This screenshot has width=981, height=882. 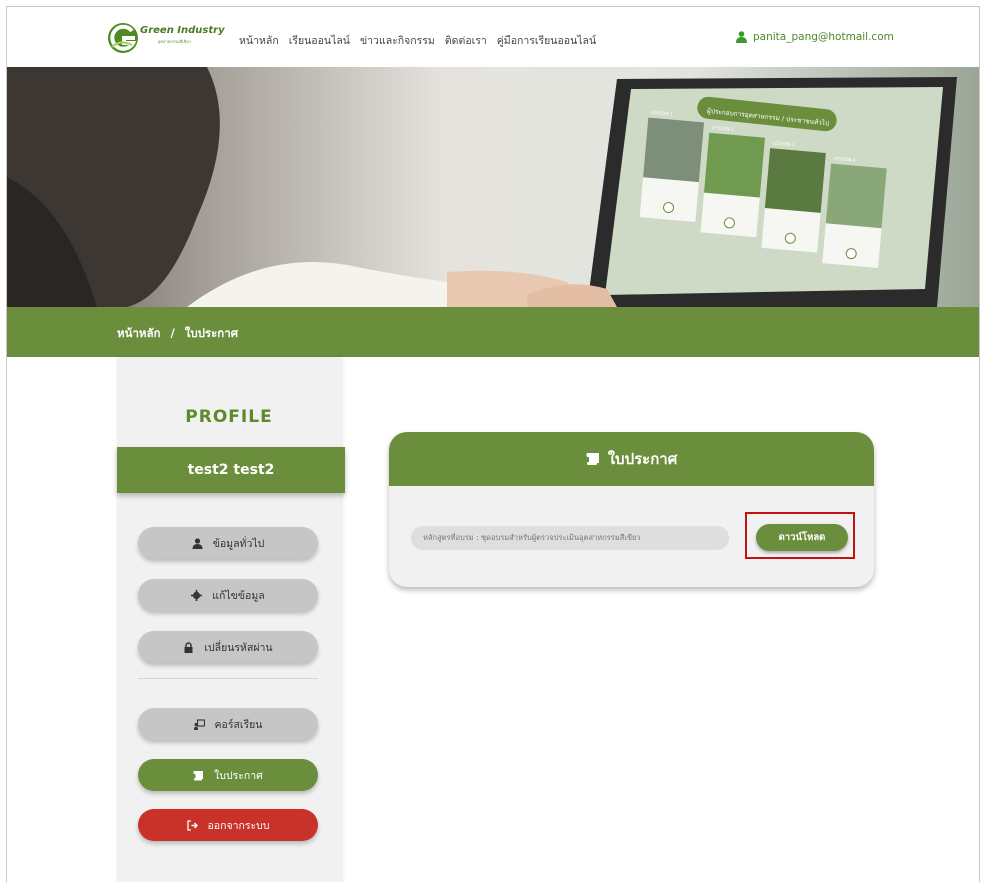 I want to click on change-password-button: เปลี่ยนรหัสผ่าน, so click(x=228, y=647).